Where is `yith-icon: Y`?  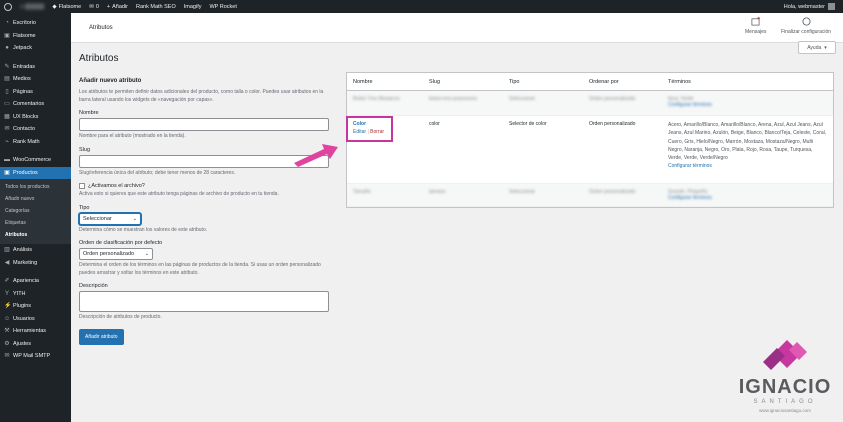 yith-icon: Y is located at coordinates (6, 293).